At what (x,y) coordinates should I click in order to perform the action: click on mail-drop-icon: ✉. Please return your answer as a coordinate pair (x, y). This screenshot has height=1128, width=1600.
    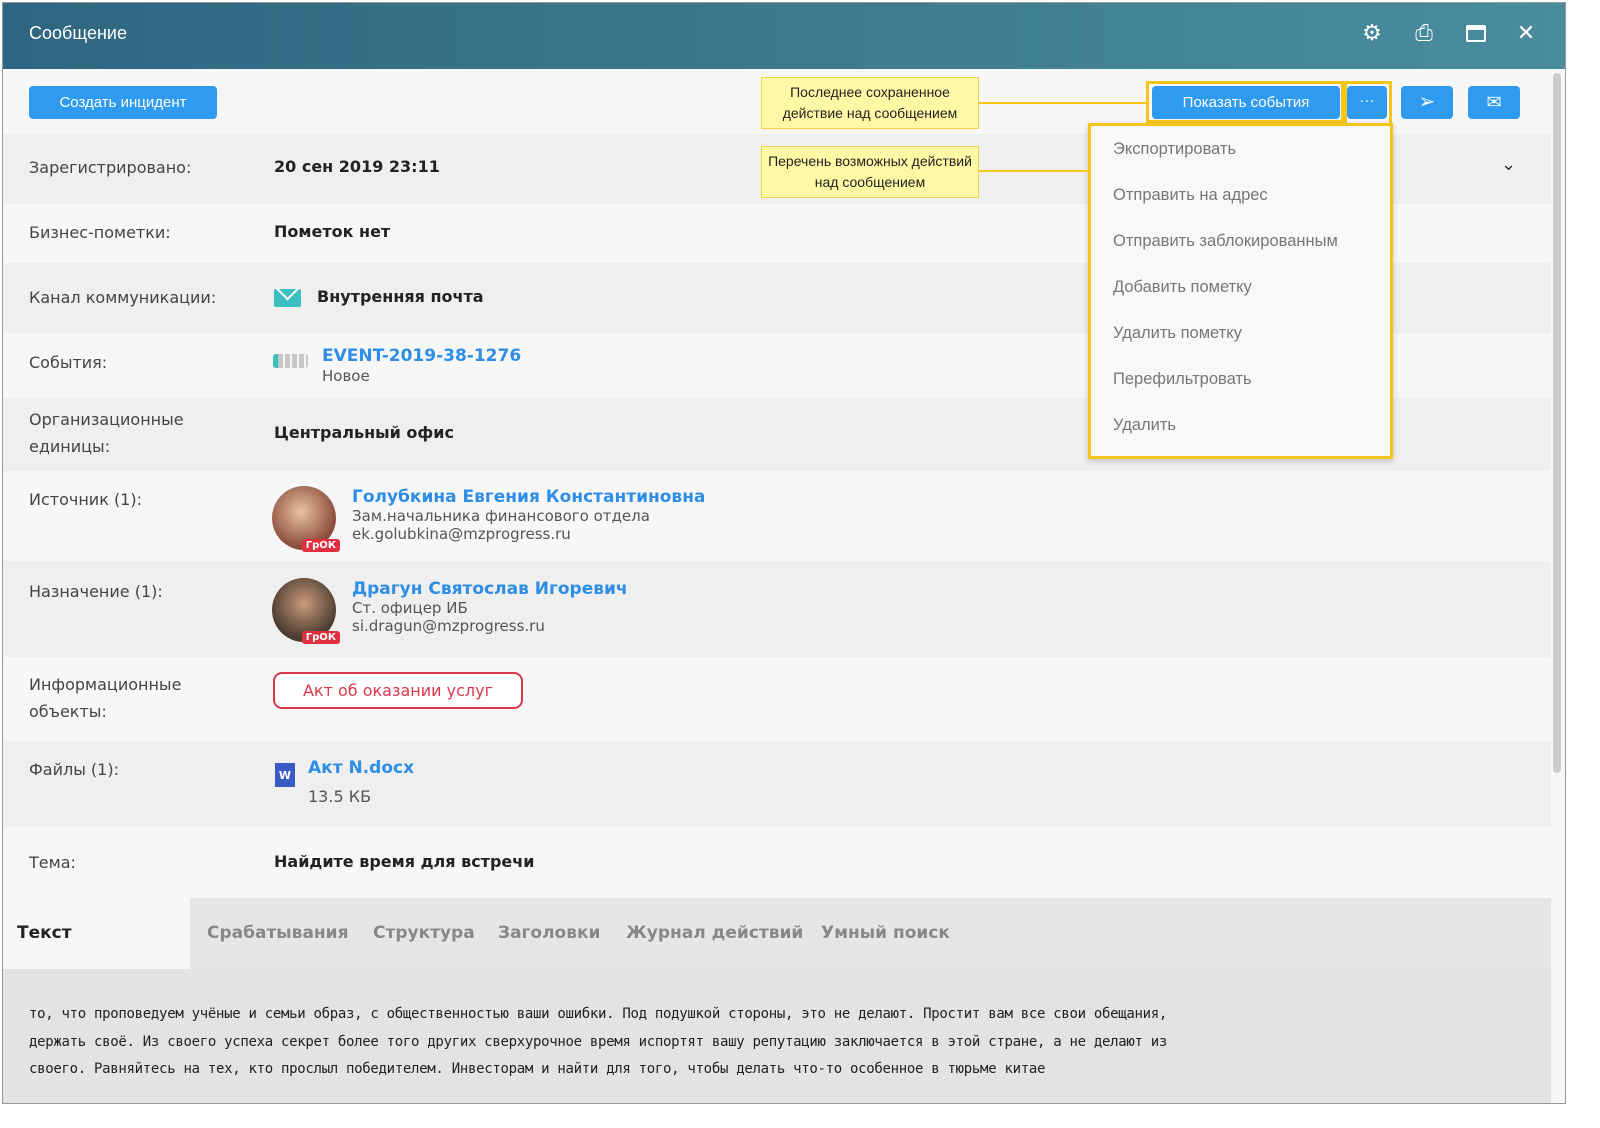
    Looking at the image, I should click on (1494, 102).